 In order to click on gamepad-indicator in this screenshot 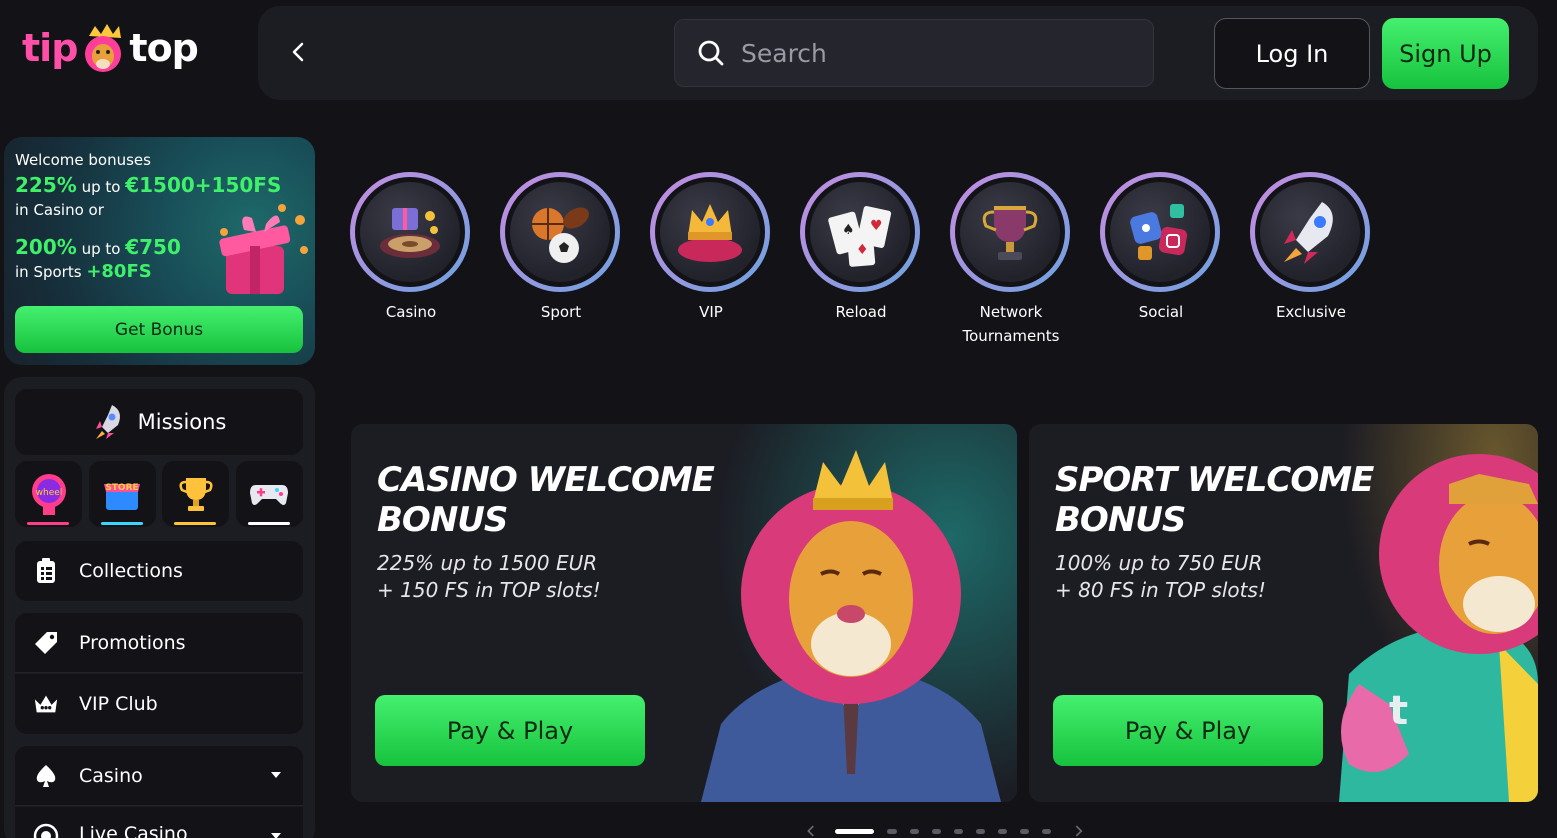, I will do `click(268, 523)`.